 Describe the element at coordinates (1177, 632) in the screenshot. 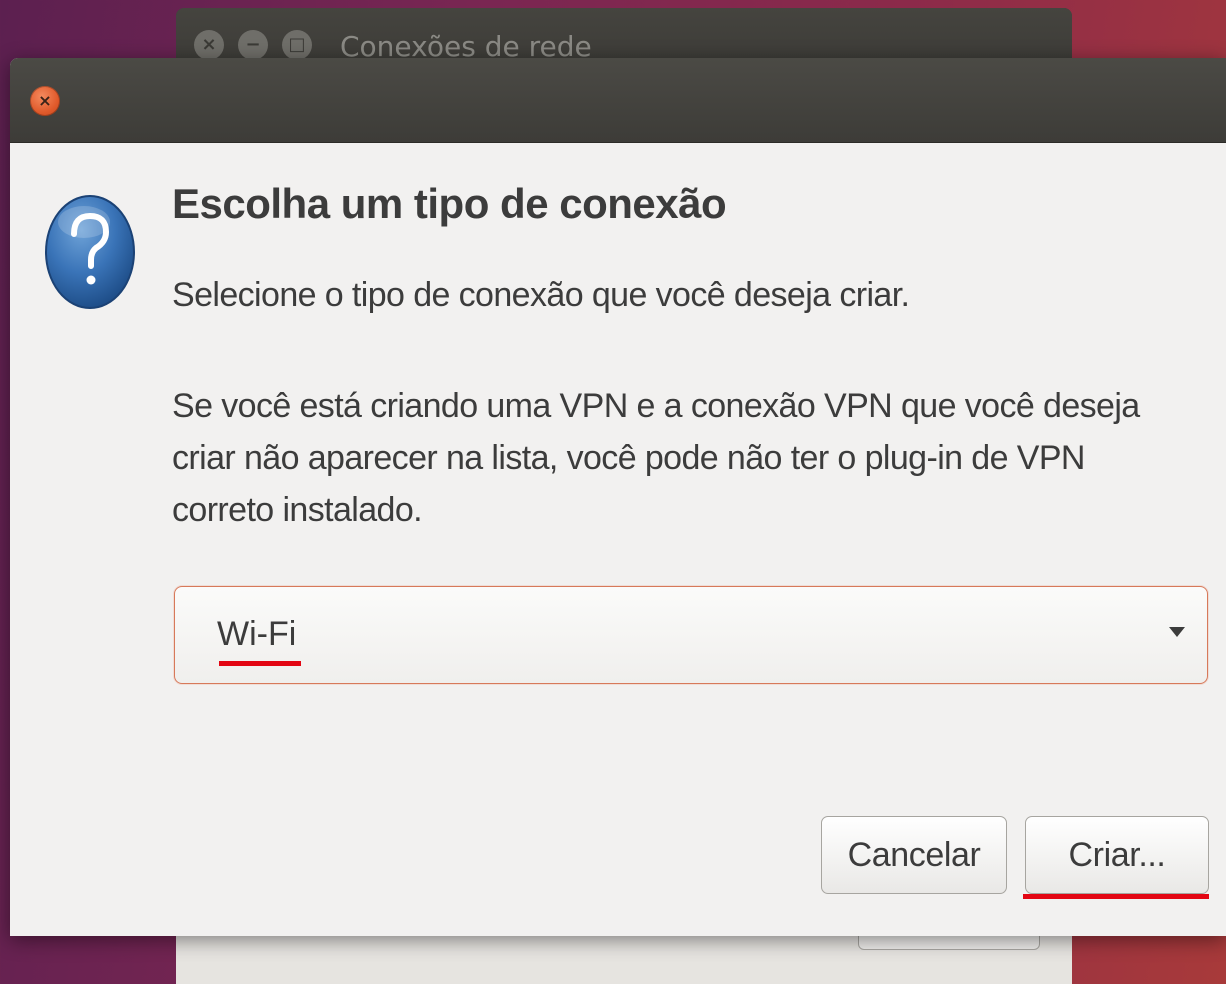

I see `chevron-down-icon` at that location.